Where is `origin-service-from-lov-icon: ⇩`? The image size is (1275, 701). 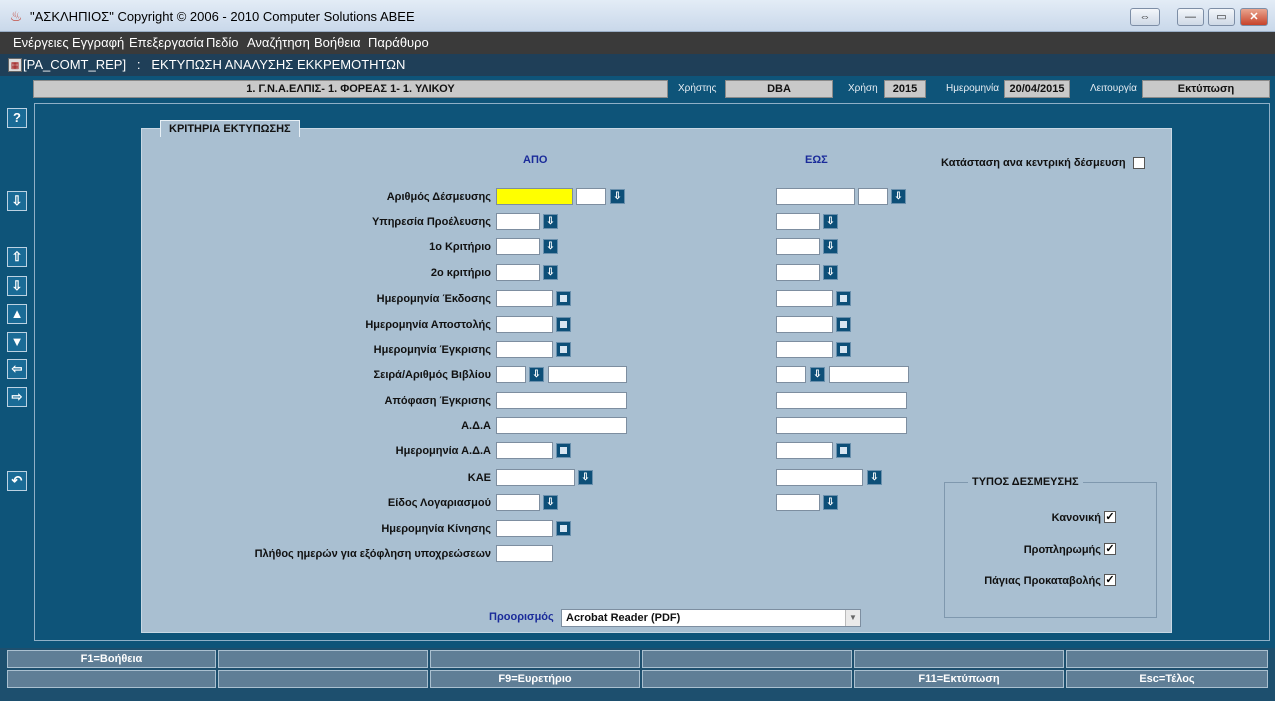
origin-service-from-lov-icon: ⇩ is located at coordinates (550, 221).